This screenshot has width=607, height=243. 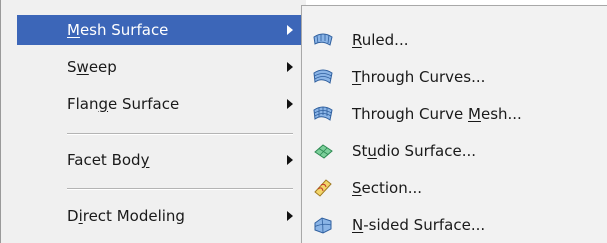 What do you see at coordinates (108, 160) in the screenshot?
I see `menu-item-label: Facet Body` at bounding box center [108, 160].